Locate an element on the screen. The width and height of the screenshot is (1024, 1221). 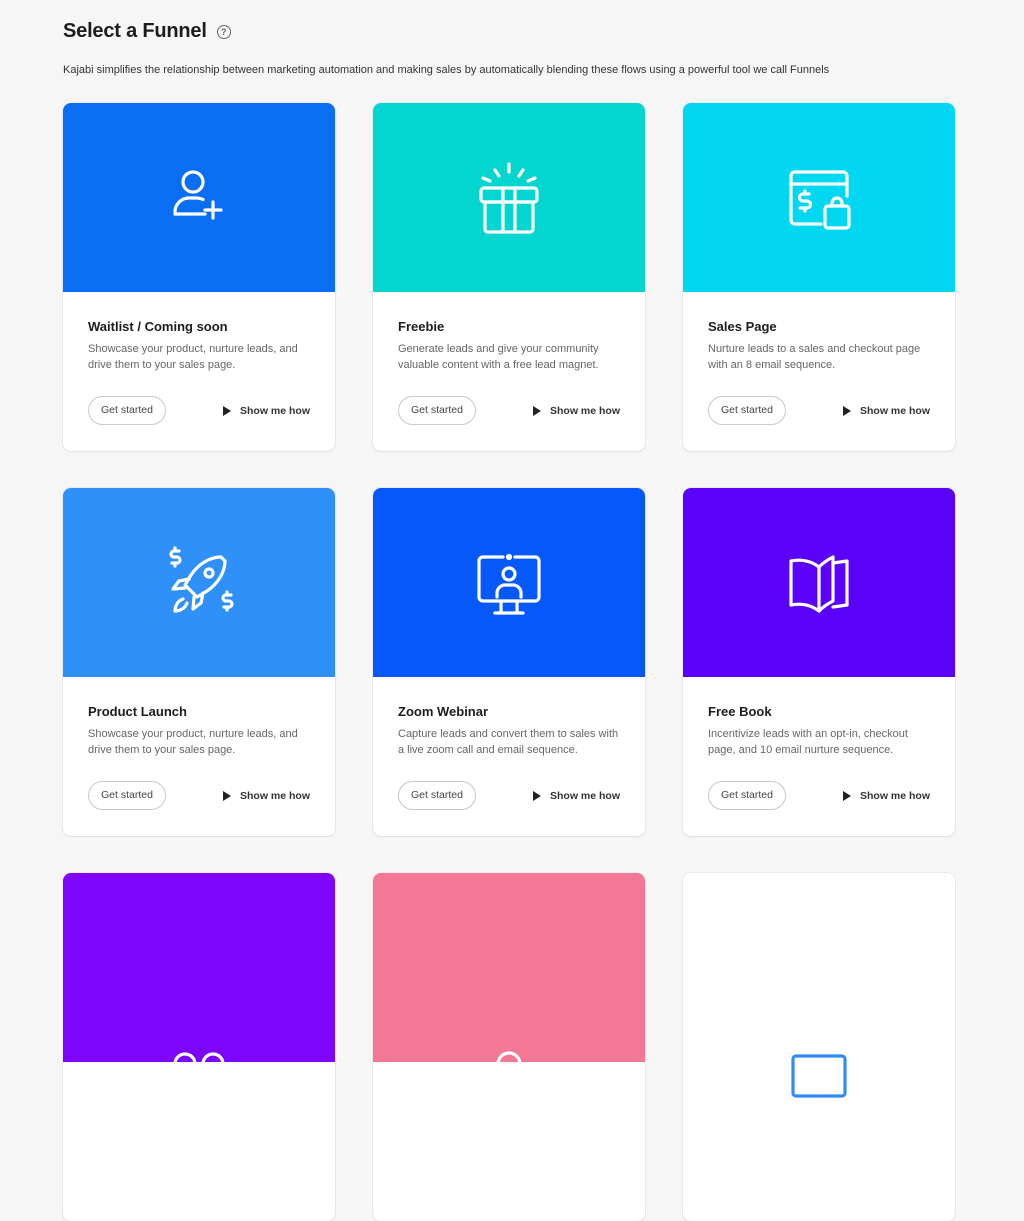
help-icon: ? is located at coordinates (223, 31).